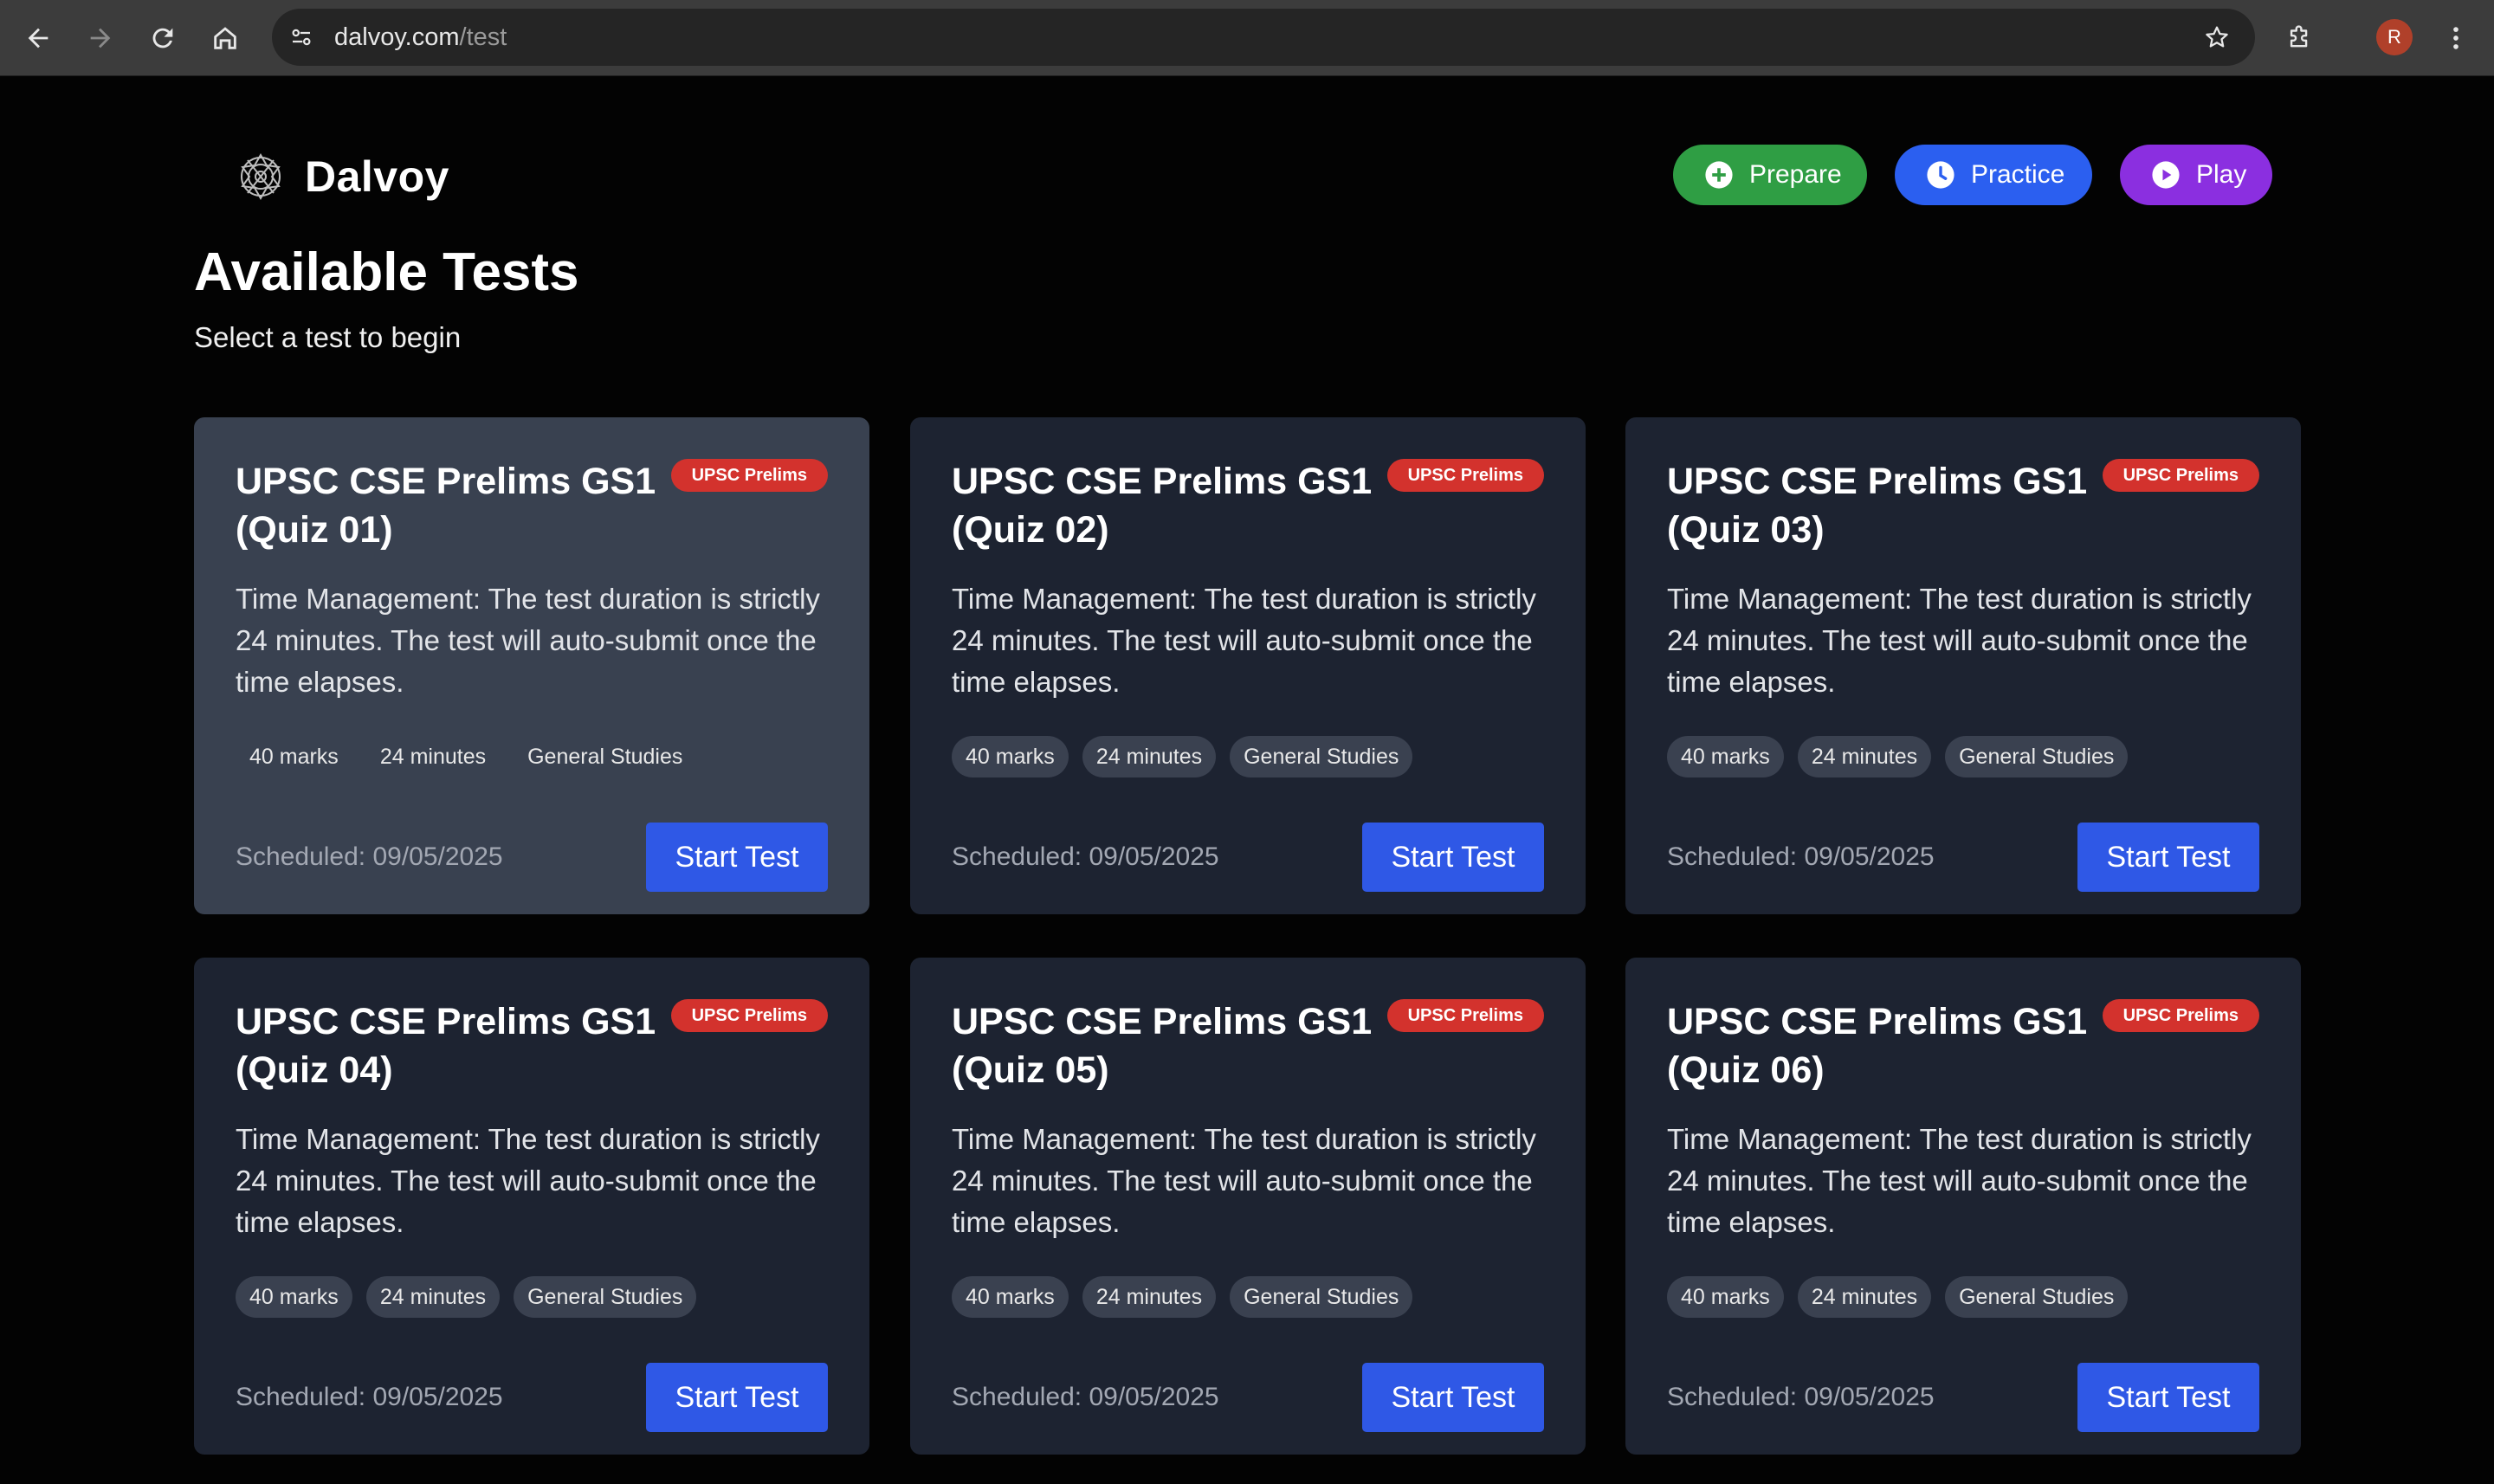  What do you see at coordinates (1940, 175) in the screenshot?
I see `clock-icon` at bounding box center [1940, 175].